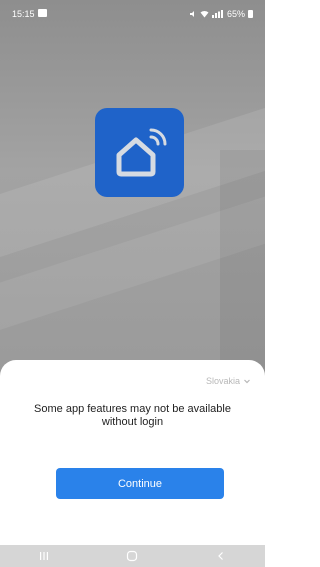 The image size is (320, 567). I want to click on recents-icon, so click(44, 556).